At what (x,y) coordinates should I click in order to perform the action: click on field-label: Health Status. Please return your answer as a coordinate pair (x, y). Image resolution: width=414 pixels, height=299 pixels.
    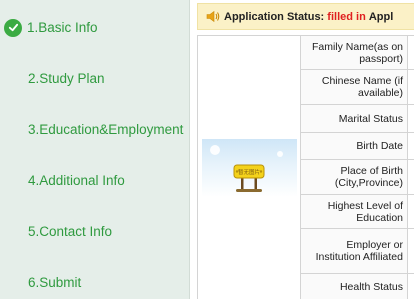
    Looking at the image, I should click on (354, 286).